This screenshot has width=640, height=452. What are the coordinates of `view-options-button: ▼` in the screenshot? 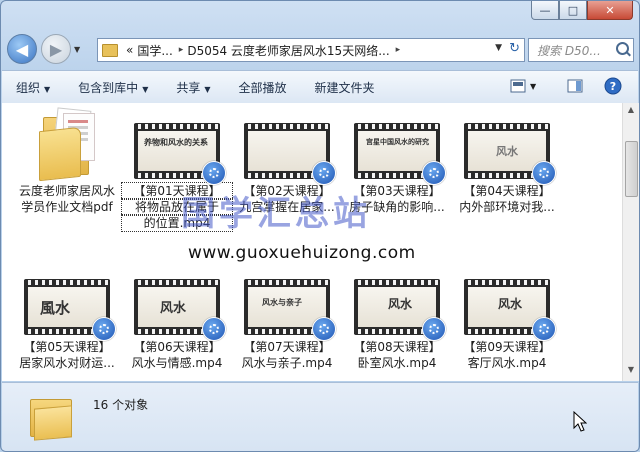 It's located at (523, 86).